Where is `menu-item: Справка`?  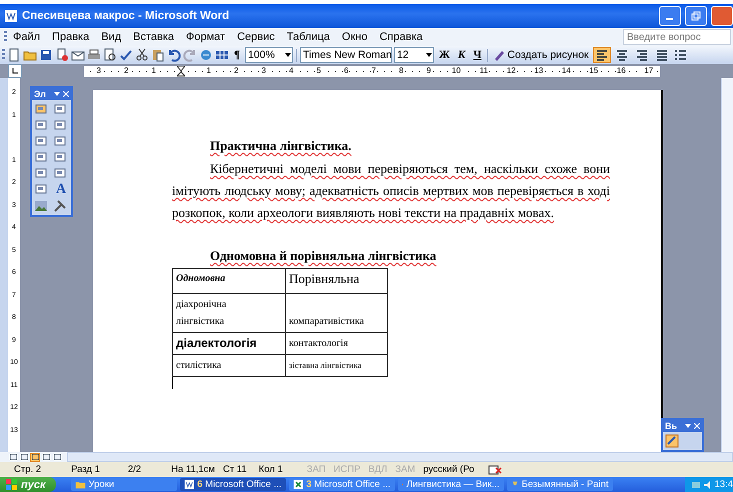 menu-item: Справка is located at coordinates (401, 37).